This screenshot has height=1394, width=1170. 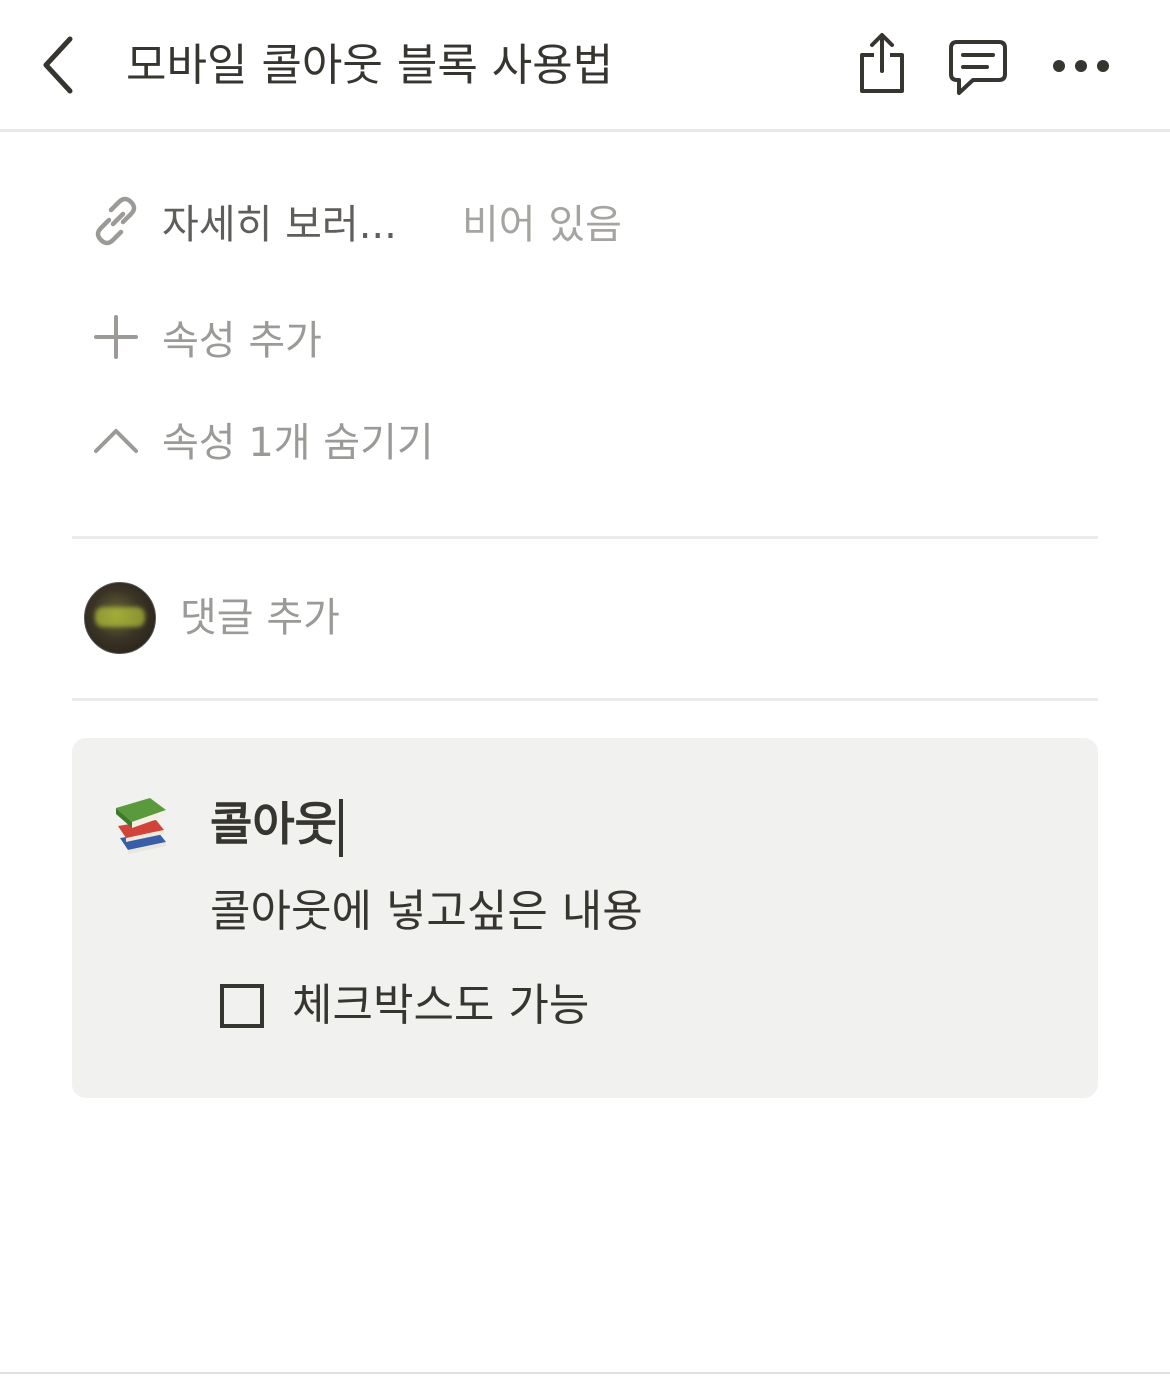 I want to click on books-icon, so click(x=142, y=824).